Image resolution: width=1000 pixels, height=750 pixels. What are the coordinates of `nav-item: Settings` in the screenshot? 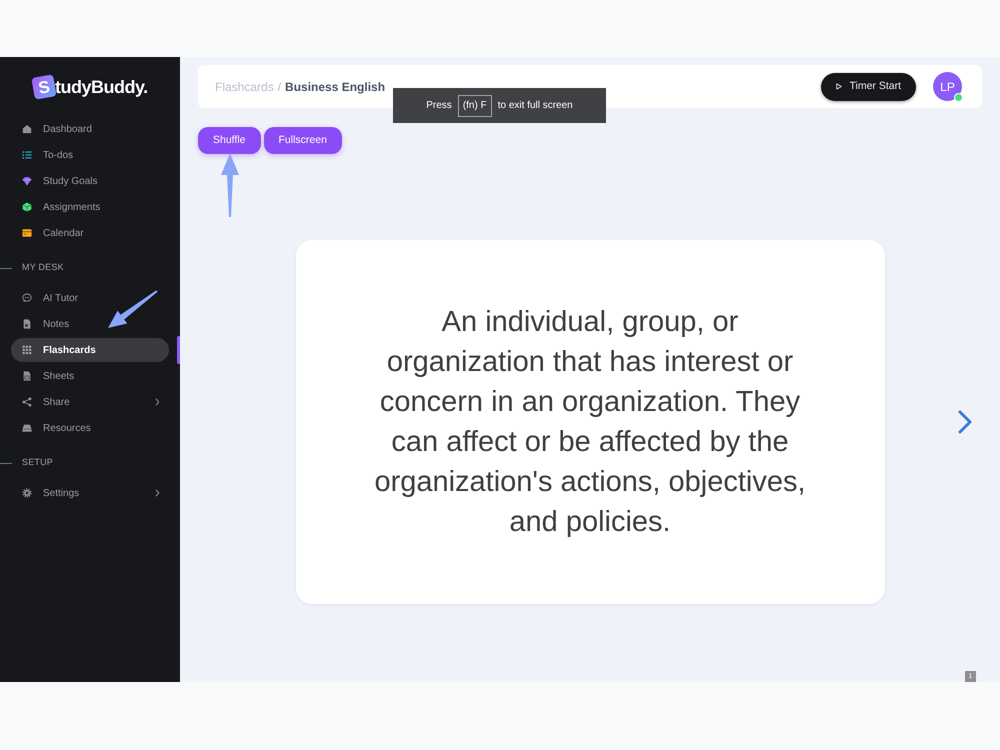 It's located at (90, 493).